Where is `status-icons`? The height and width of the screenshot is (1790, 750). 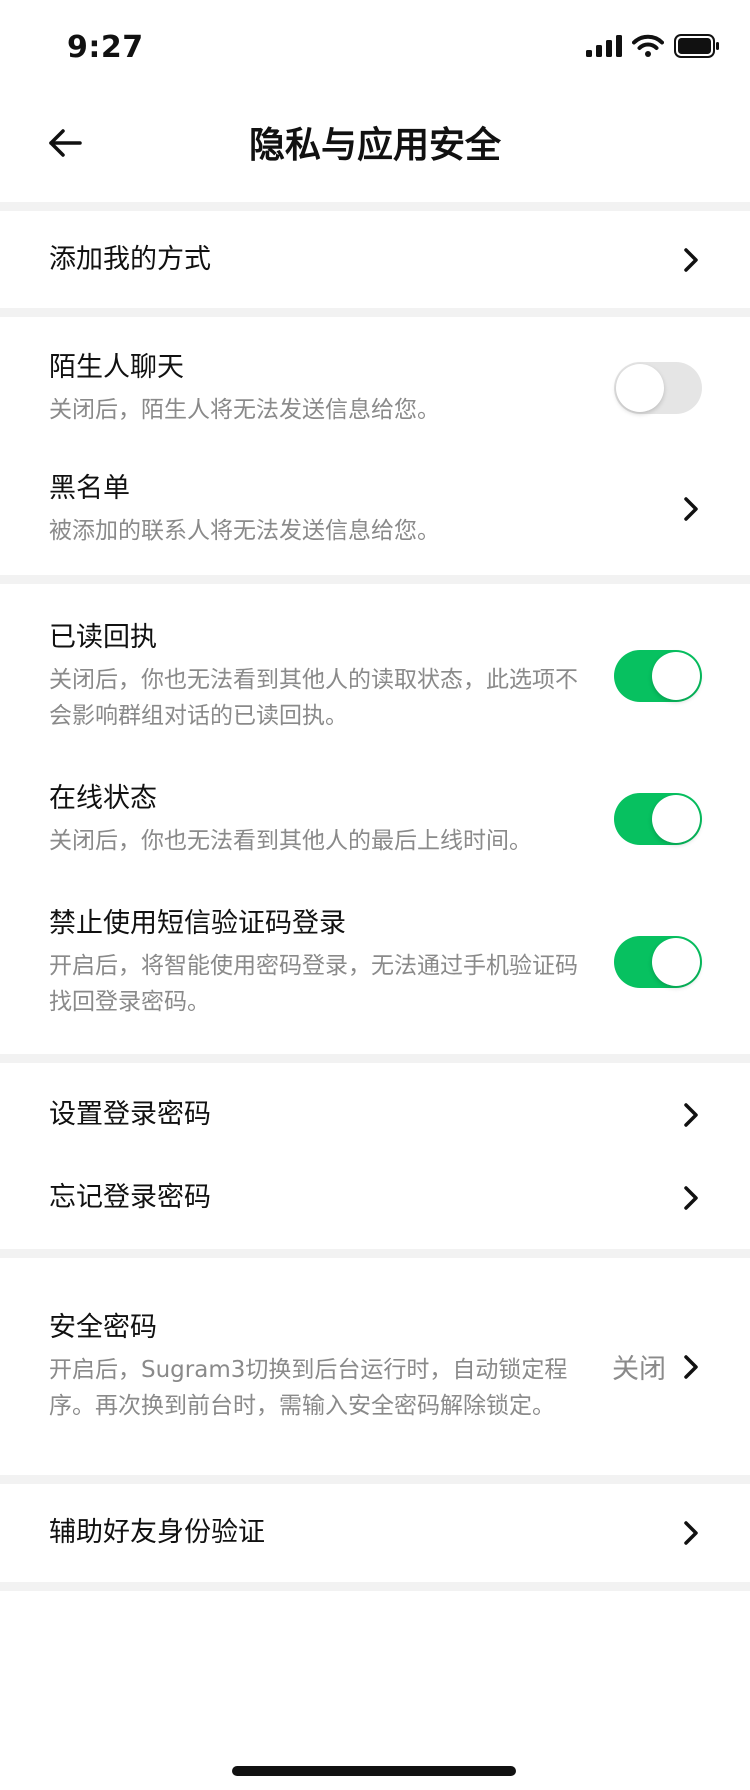 status-icons is located at coordinates (653, 48).